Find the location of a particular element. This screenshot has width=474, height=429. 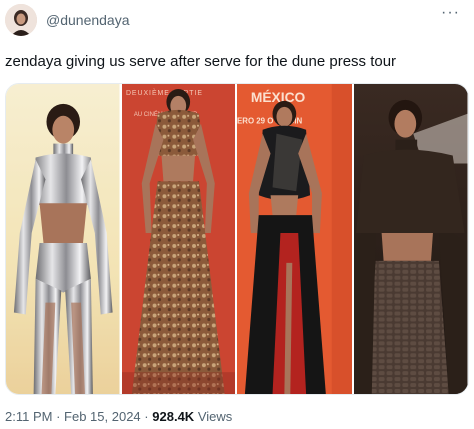

tweet-meta: 2:11 PM · Feb 15, 2024 · 928.4K Views is located at coordinates (118, 416).